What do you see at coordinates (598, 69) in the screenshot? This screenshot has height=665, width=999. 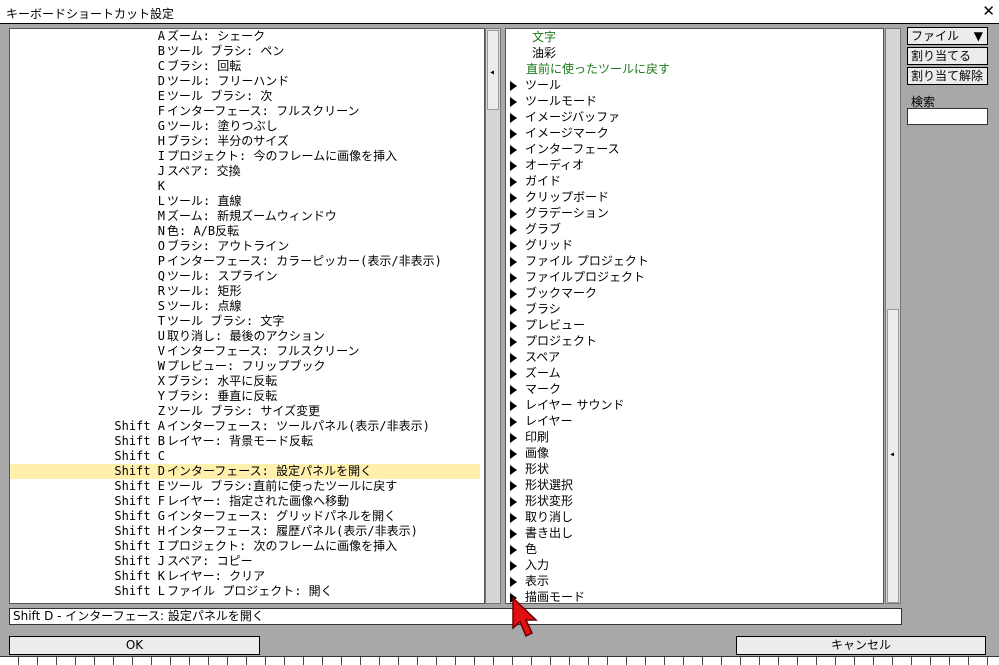 I see `tree-leaf-item: 直前に使ったツールに戻す` at bounding box center [598, 69].